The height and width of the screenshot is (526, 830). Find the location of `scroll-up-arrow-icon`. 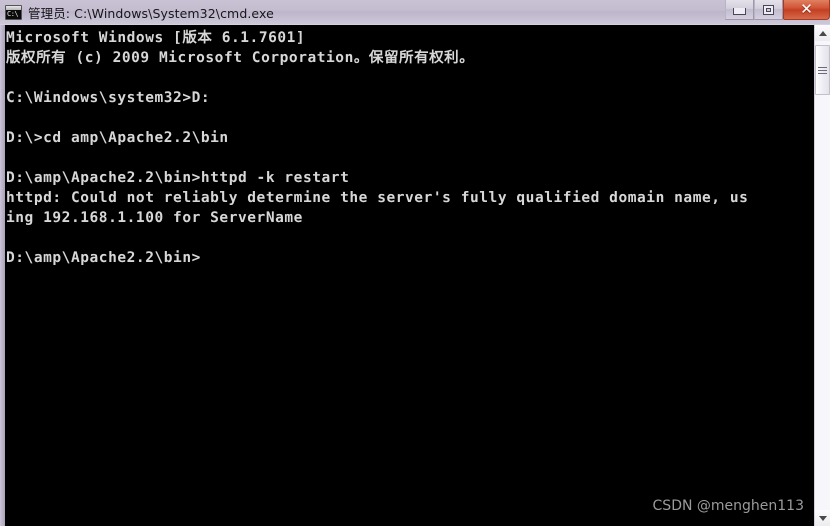

scroll-up-arrow-icon is located at coordinates (822, 33).